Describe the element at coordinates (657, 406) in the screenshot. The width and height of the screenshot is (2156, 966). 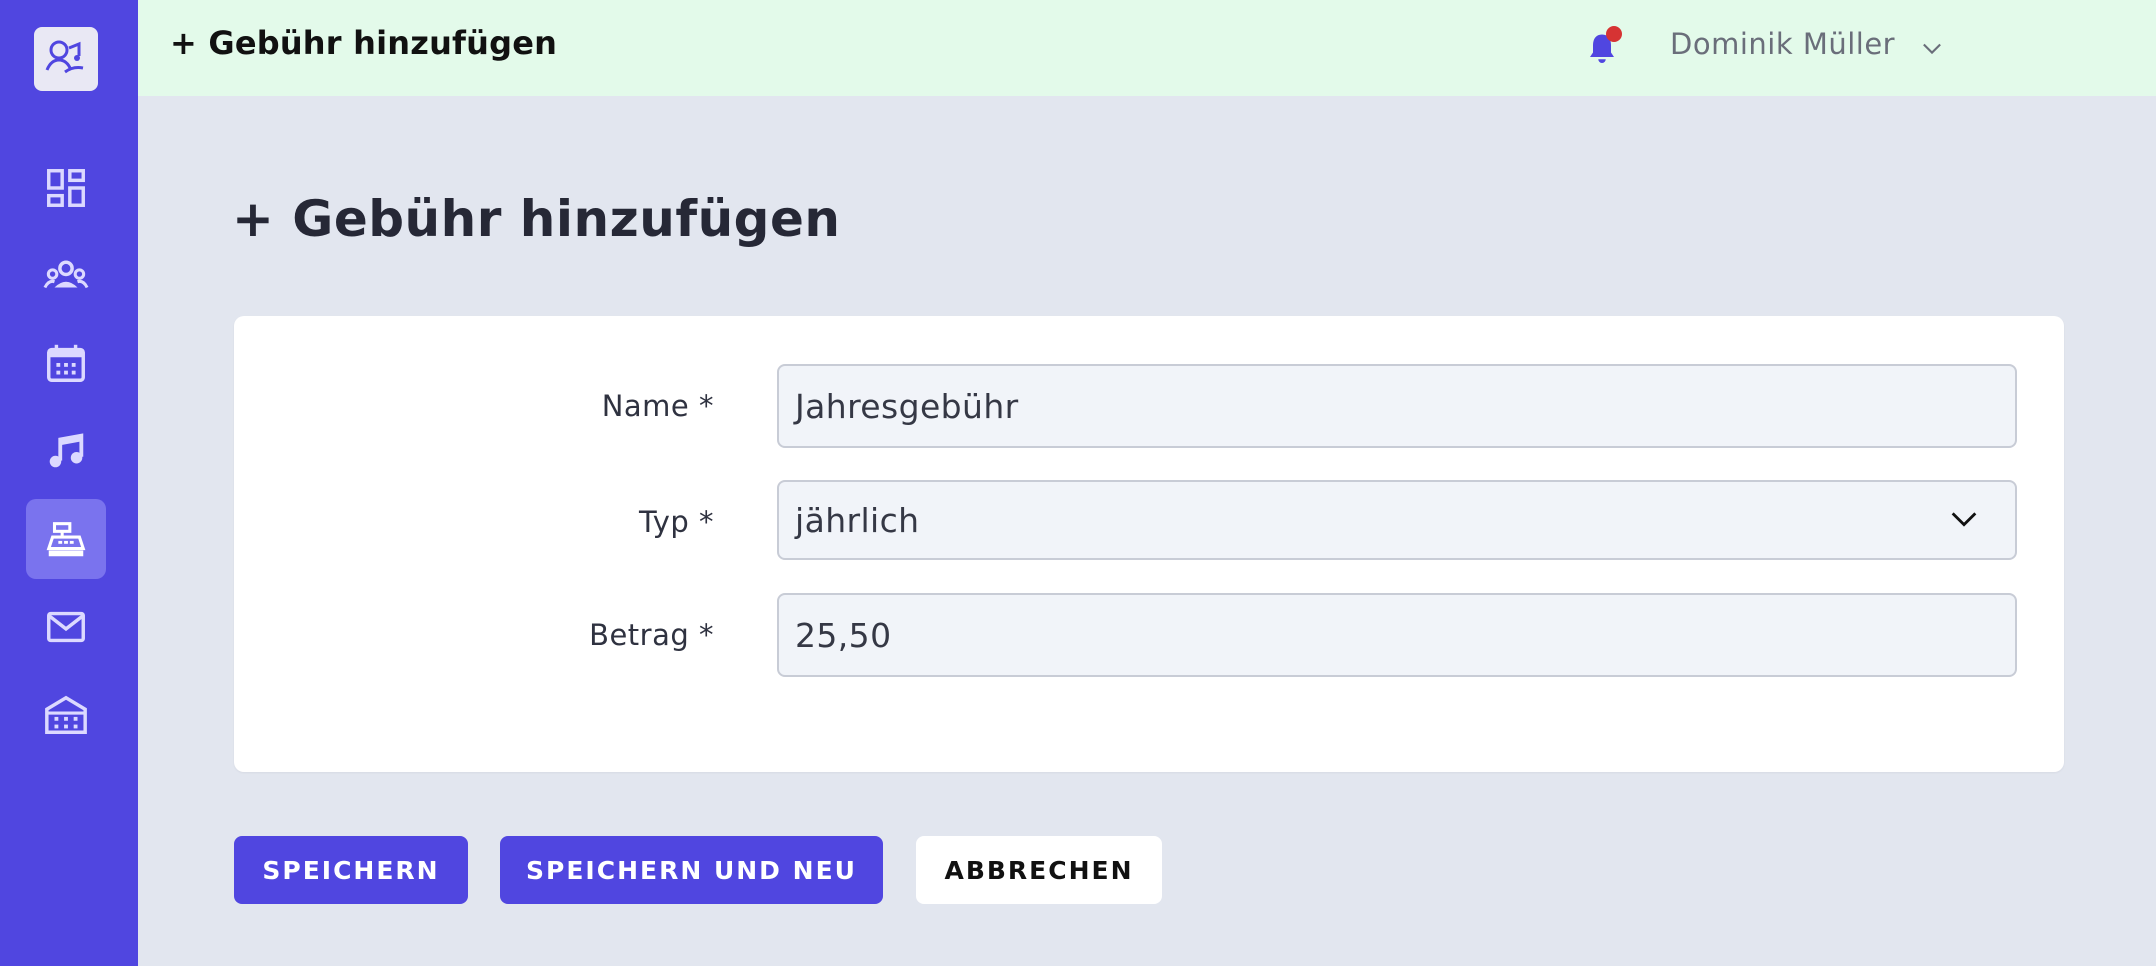
I see `name-label: Name *` at that location.